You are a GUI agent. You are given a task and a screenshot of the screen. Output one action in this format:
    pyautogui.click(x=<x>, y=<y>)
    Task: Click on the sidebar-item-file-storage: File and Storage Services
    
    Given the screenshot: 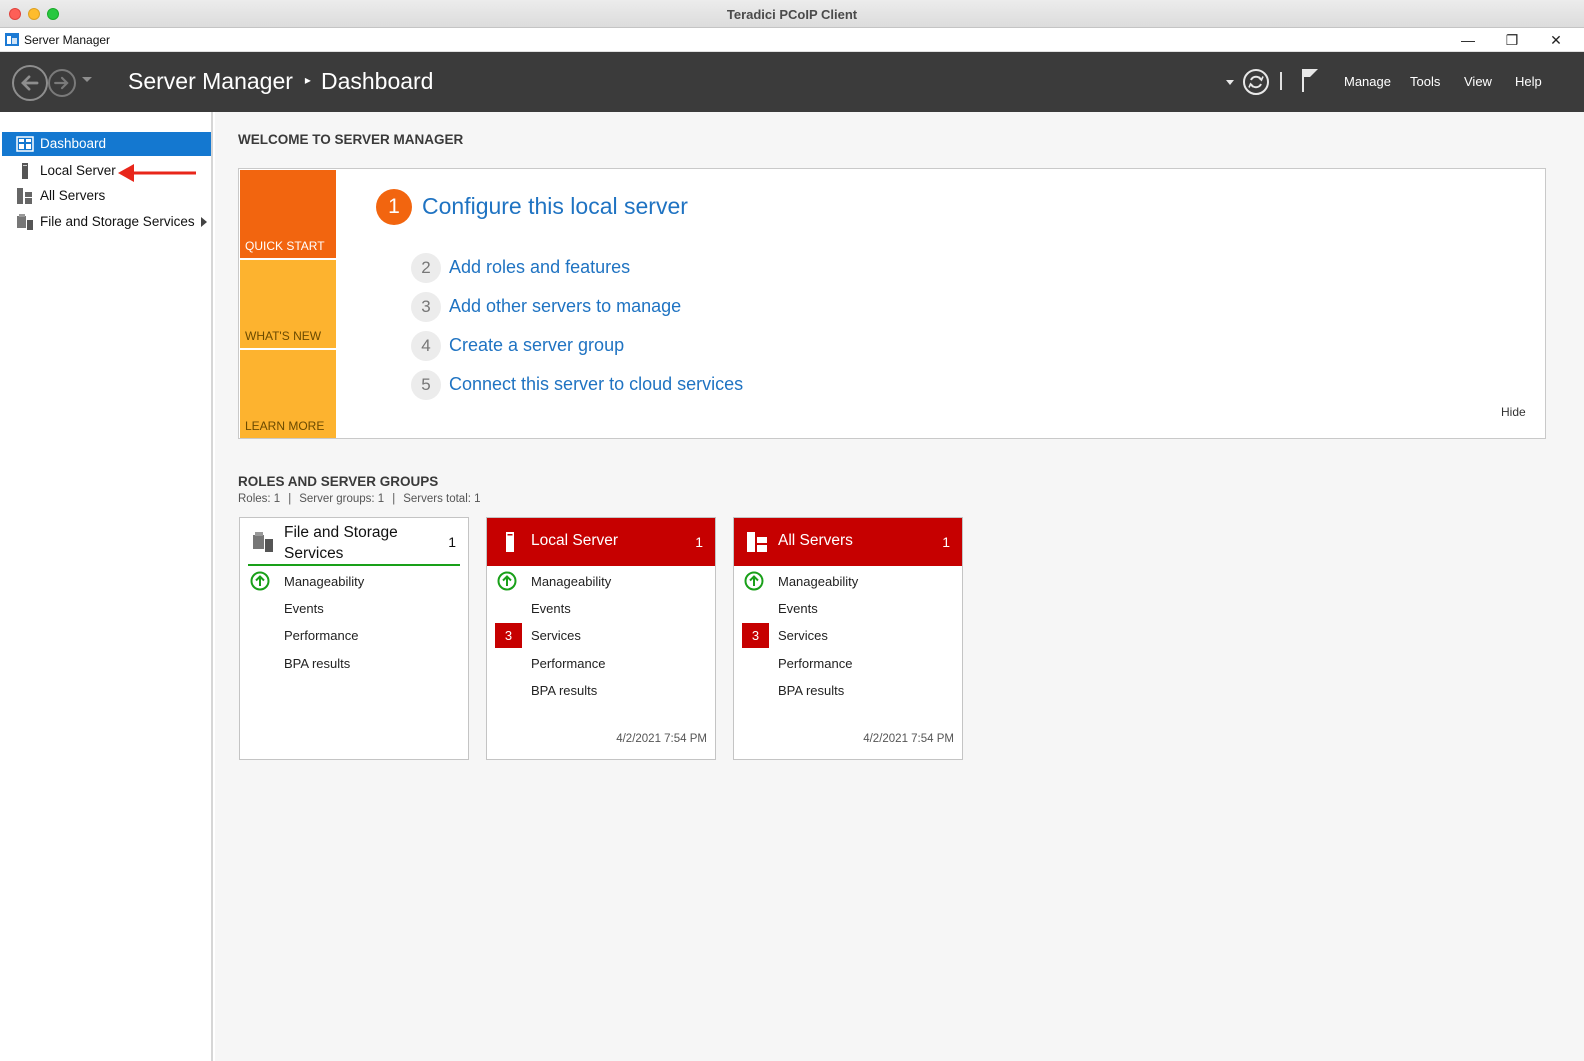 What is the action you would take?
    pyautogui.click(x=106, y=222)
    